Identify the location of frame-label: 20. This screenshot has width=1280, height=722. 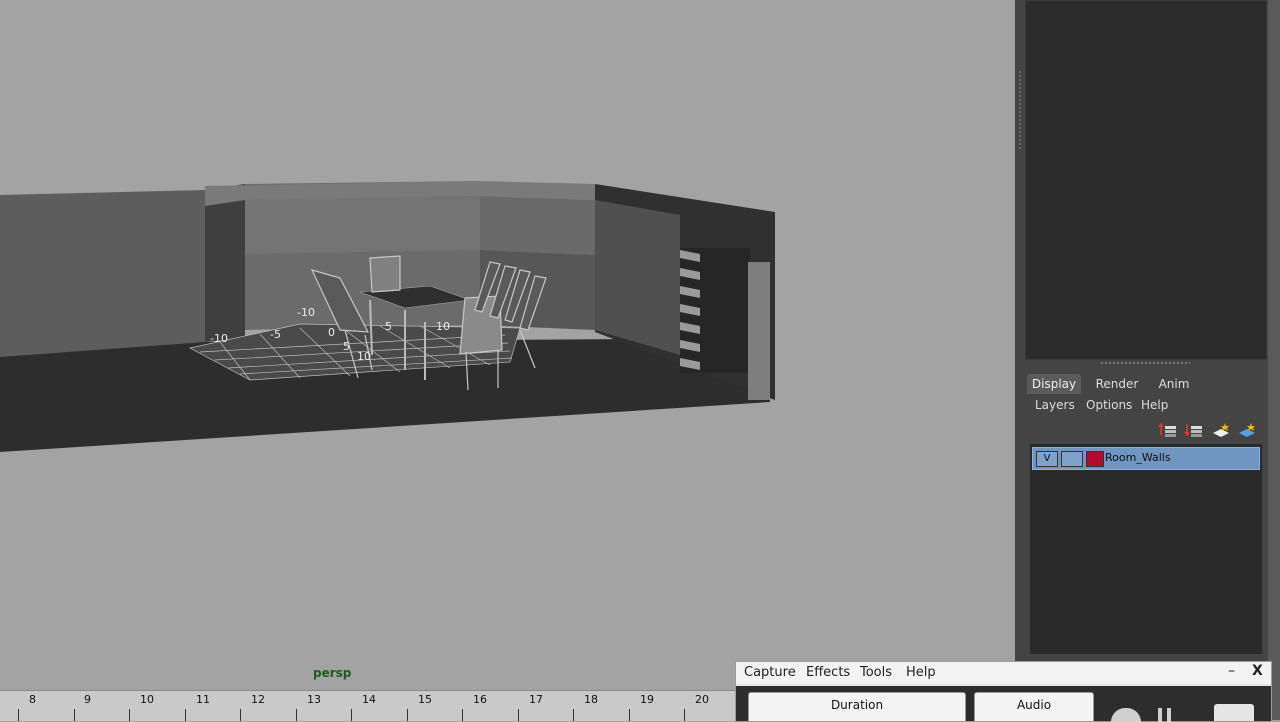
(702, 699).